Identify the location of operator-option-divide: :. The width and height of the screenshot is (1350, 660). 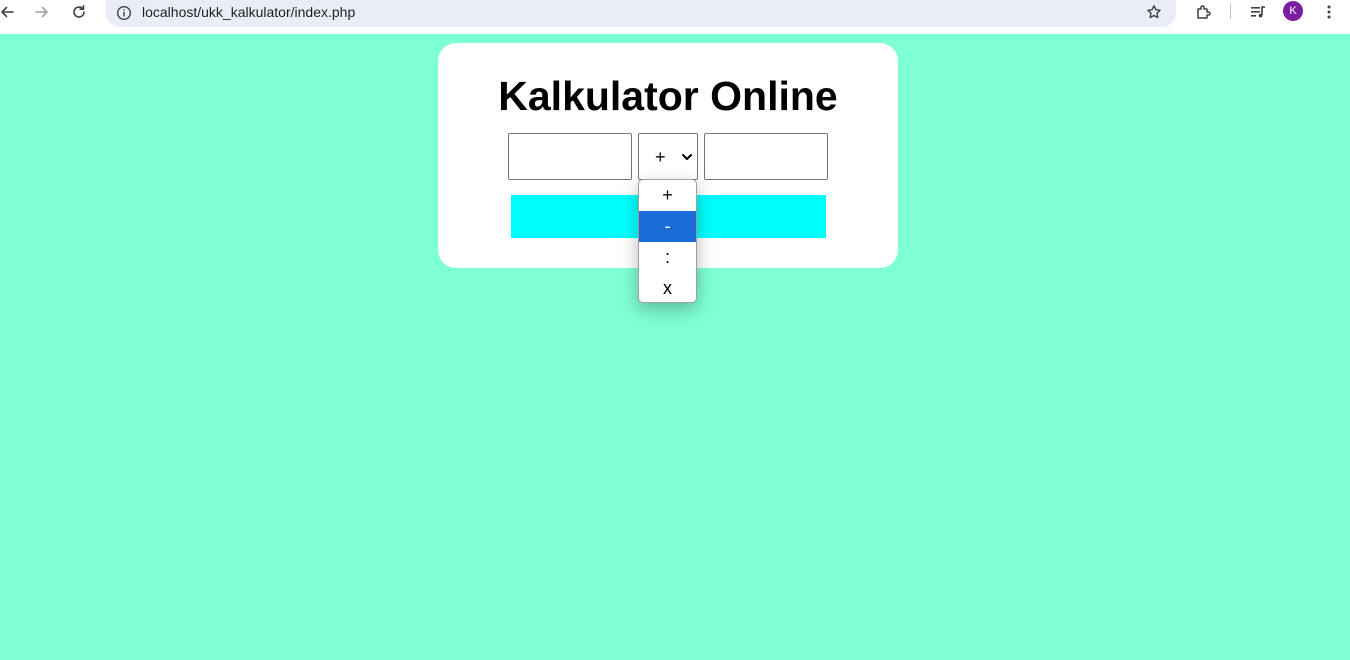
(667, 257).